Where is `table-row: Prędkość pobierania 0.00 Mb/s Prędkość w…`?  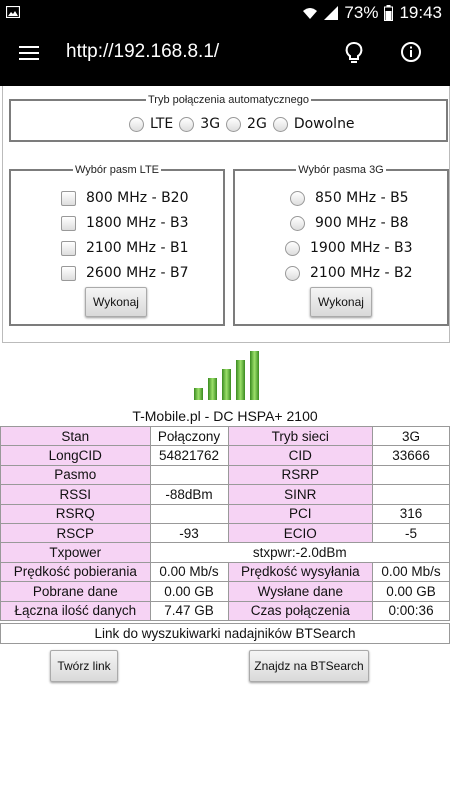
table-row: Prędkość pobierania 0.00 Mb/s Prędkość w… is located at coordinates (225, 572).